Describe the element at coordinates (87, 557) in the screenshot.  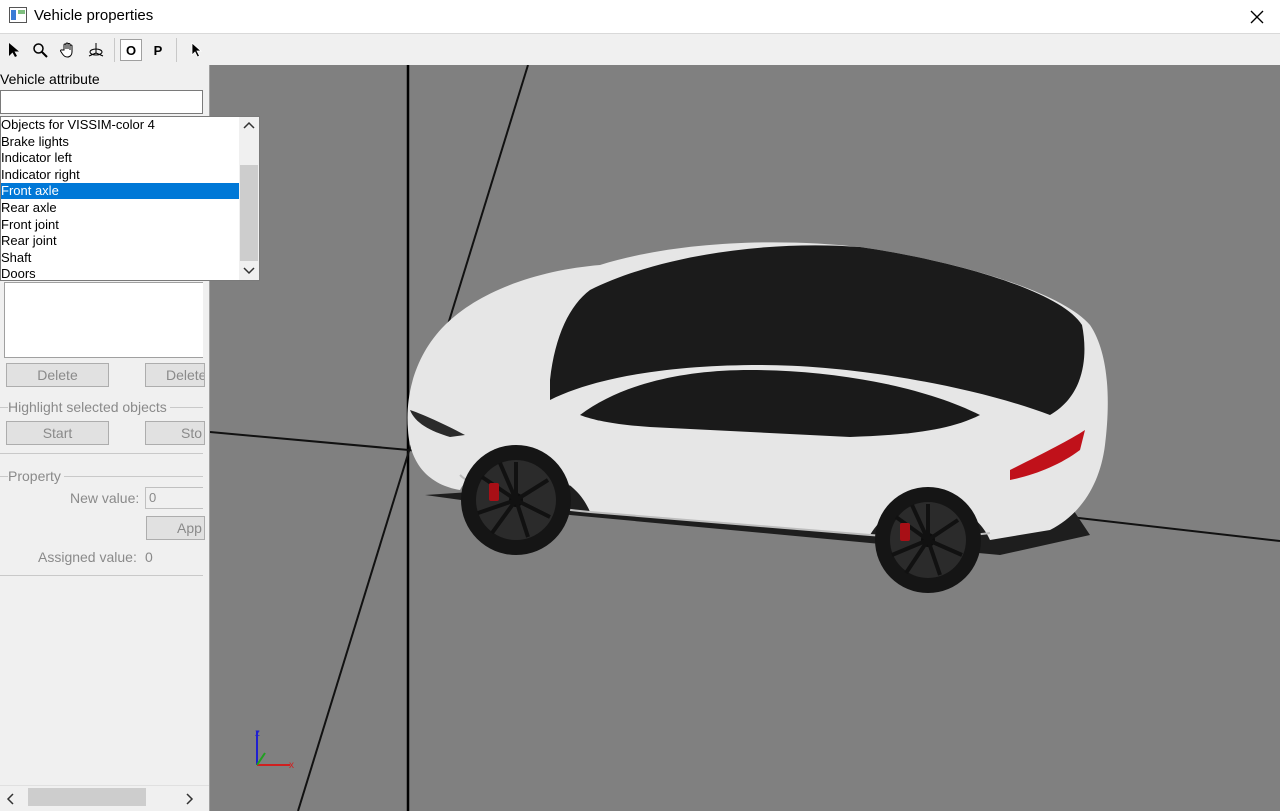
I see `assigned-value-label: Assigned value:` at that location.